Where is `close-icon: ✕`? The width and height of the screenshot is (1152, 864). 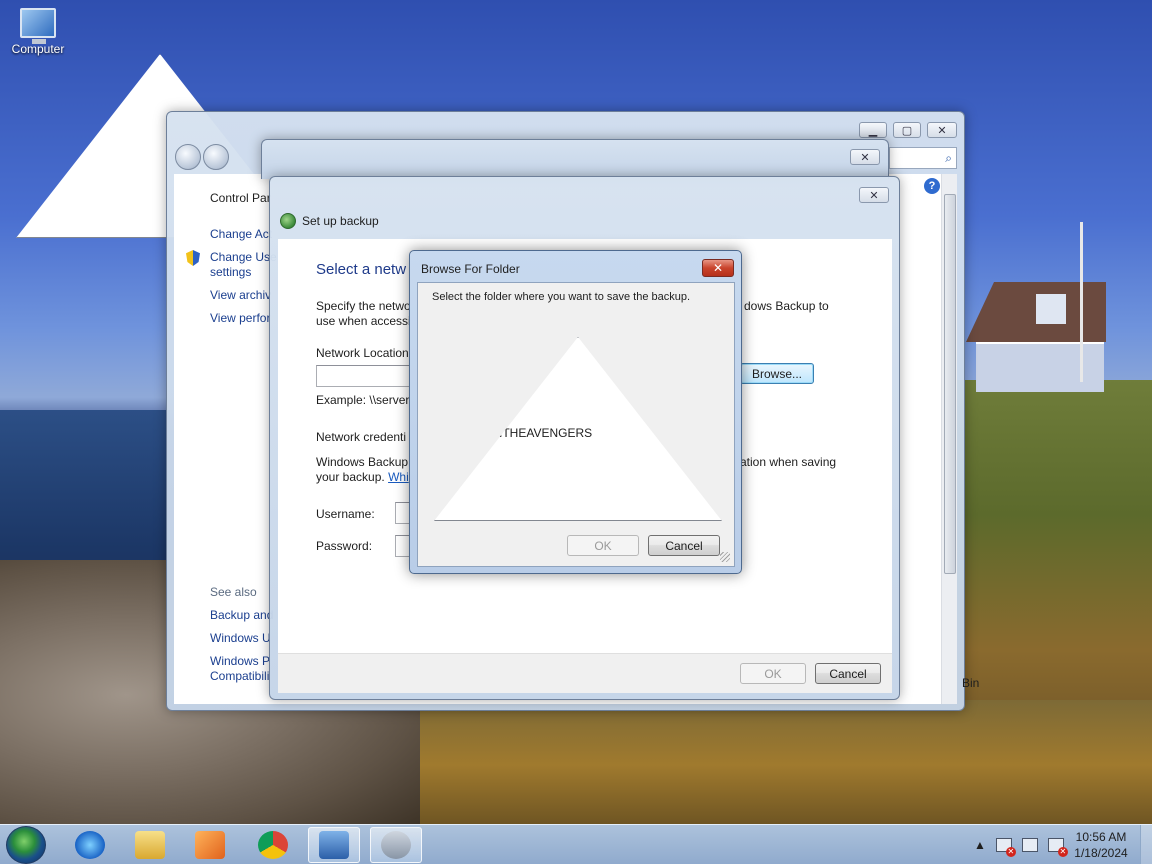
close-icon: ✕ is located at coordinates (718, 268).